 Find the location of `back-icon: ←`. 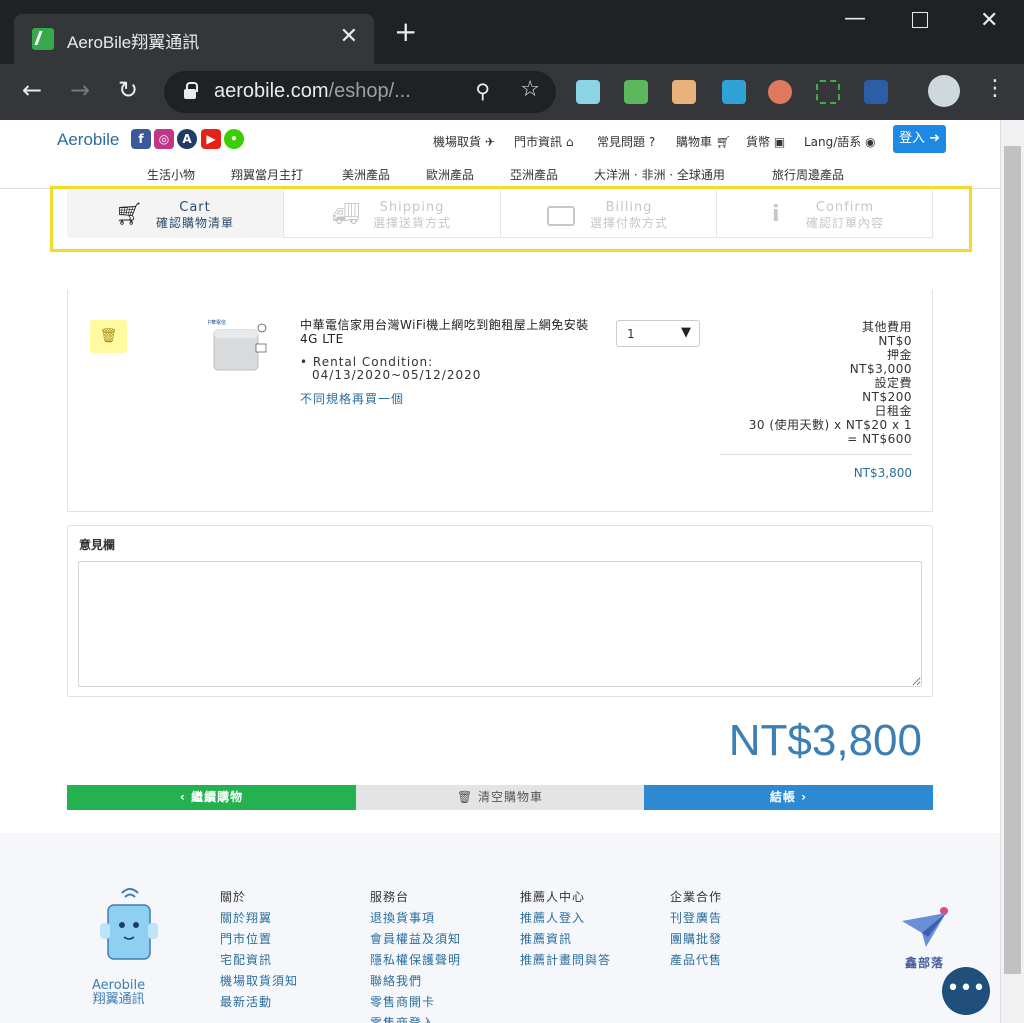

back-icon: ← is located at coordinates (32, 90).